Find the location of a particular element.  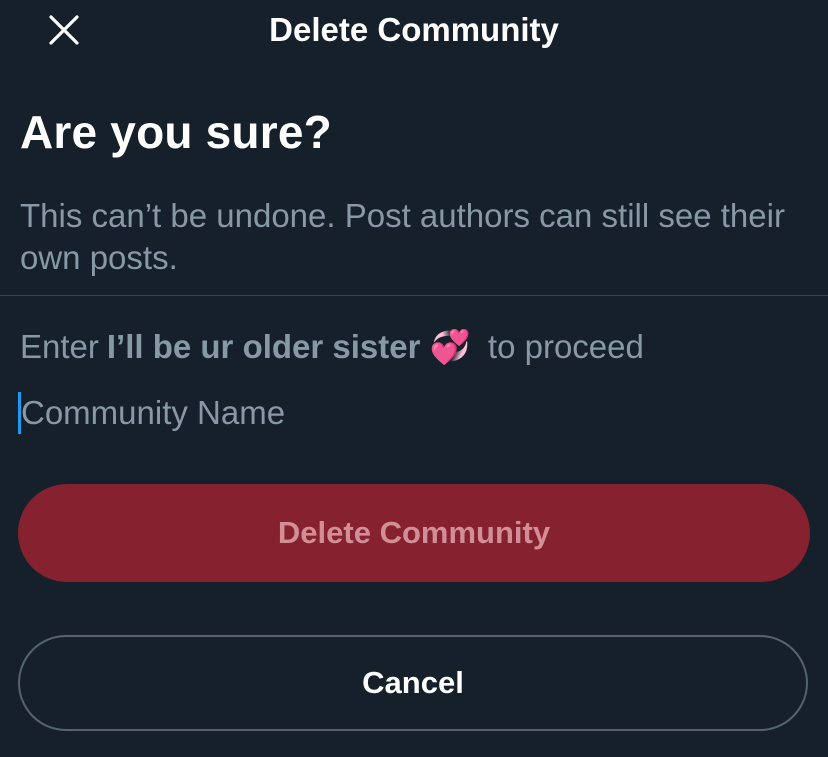

cancel-button: Cancel is located at coordinates (413, 683).